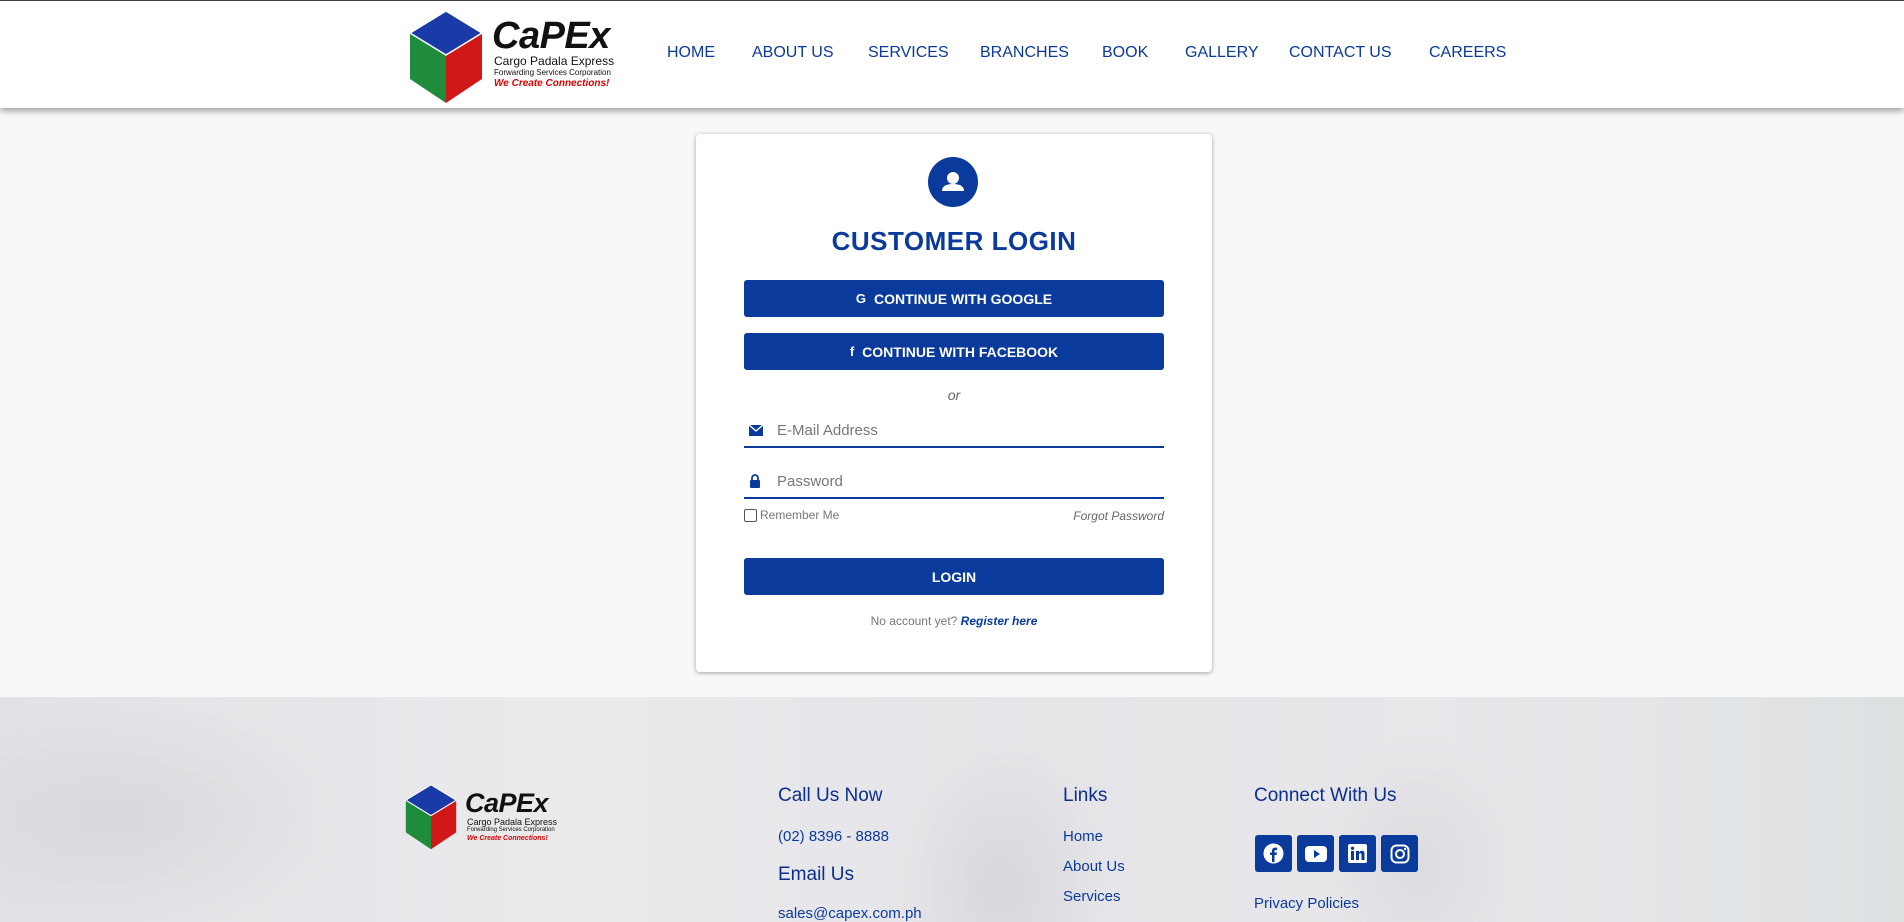  What do you see at coordinates (833, 836) in the screenshot?
I see `phone-link: (02) 8396 - 8888` at bounding box center [833, 836].